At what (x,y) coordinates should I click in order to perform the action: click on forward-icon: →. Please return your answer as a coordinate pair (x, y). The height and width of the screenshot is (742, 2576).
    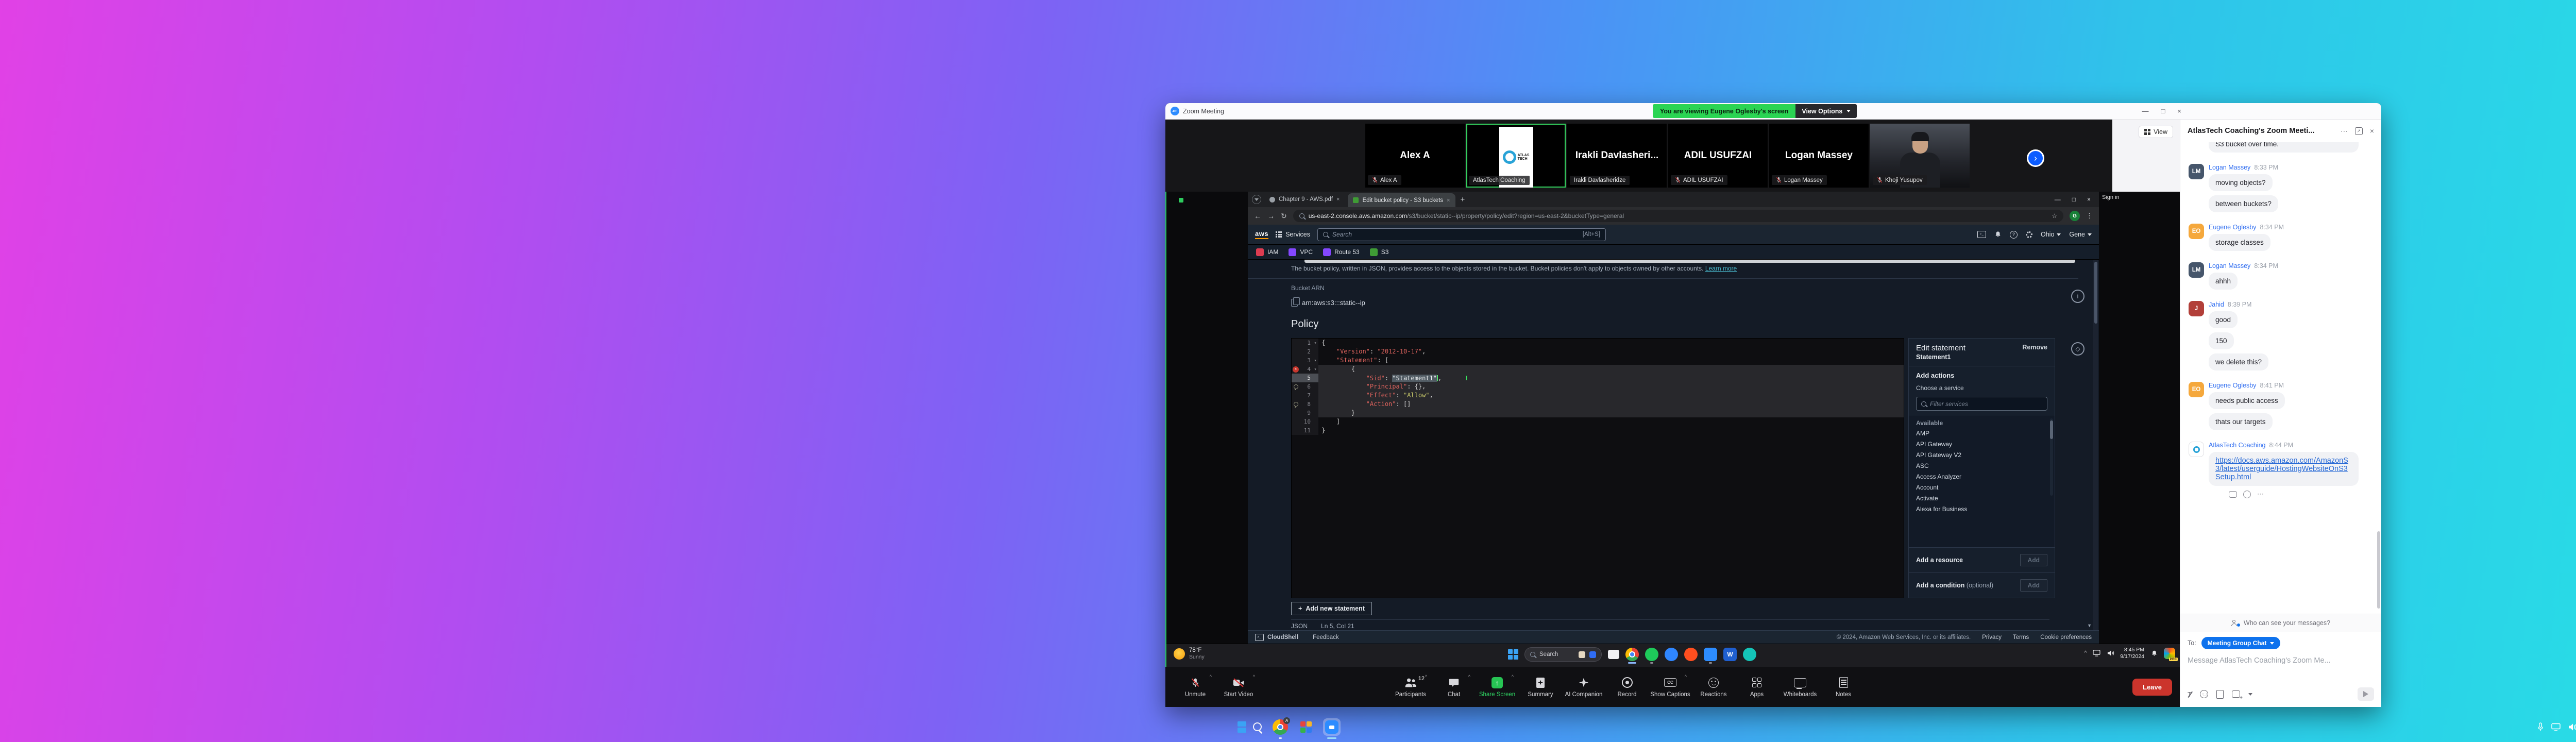
    Looking at the image, I should click on (1271, 216).